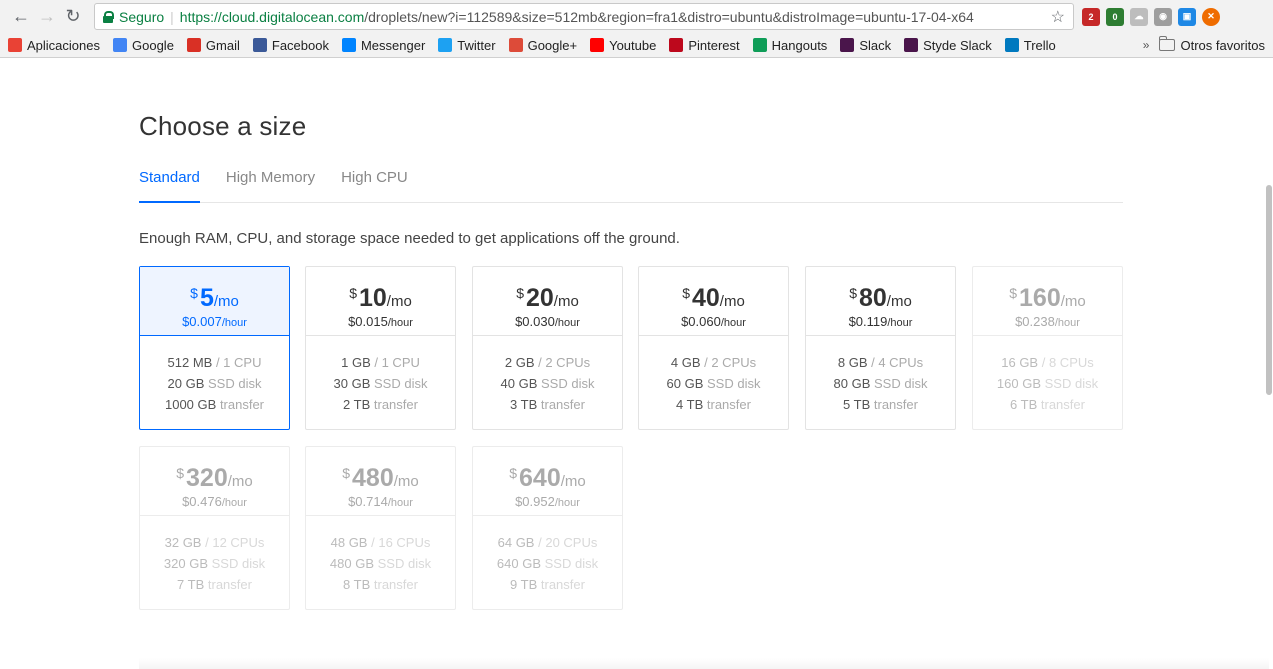 The image size is (1273, 669). Describe the element at coordinates (547, 563) in the screenshot. I see `spec-disk: 640 GB SSD disk` at that location.